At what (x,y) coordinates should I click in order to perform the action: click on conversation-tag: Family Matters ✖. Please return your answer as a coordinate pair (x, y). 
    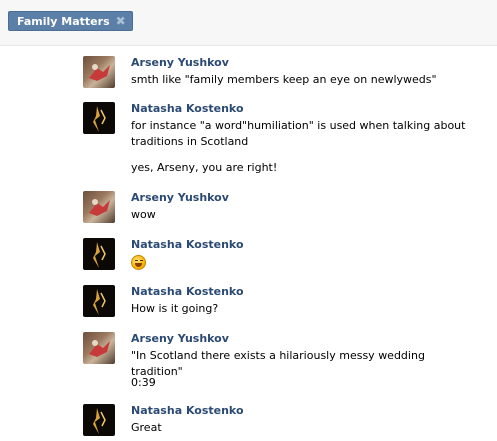
    Looking at the image, I should click on (70, 21).